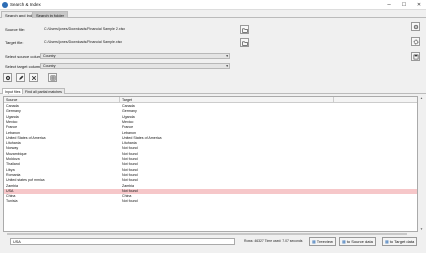 The image size is (426, 253). Describe the element at coordinates (389, 5) in the screenshot. I see `minimize-button: –` at that location.